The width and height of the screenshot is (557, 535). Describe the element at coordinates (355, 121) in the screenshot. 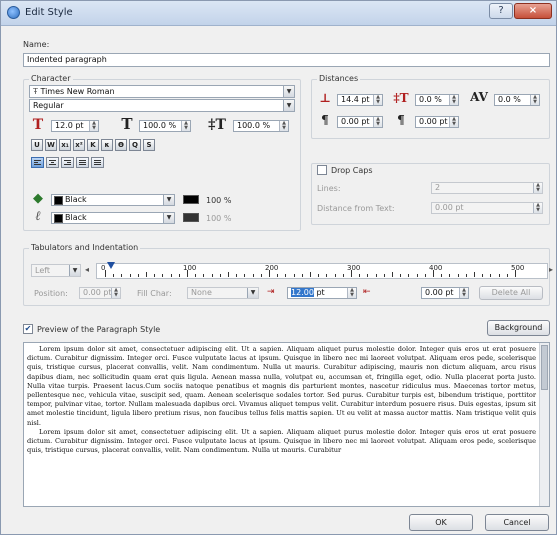

I see `space-before-value: 0.00 pt` at that location.